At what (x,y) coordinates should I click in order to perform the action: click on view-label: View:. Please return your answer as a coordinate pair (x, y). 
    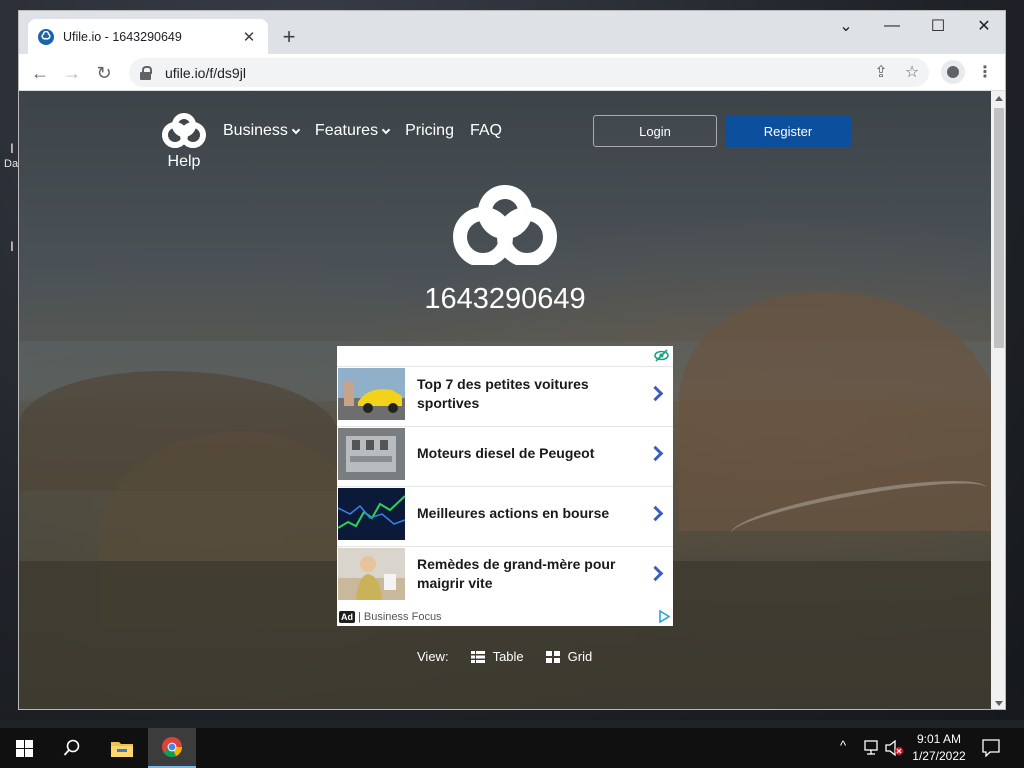
    Looking at the image, I should click on (433, 656).